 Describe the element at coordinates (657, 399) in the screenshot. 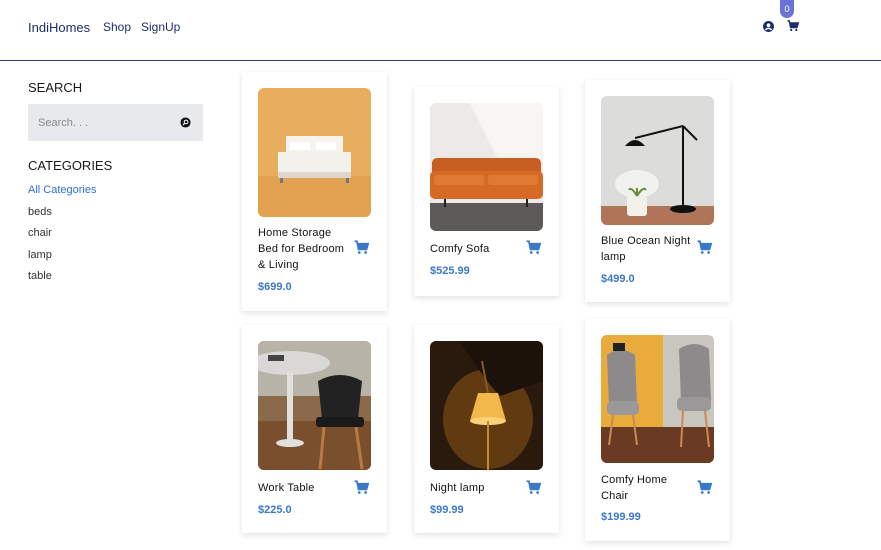

I see `product-image-chair` at that location.